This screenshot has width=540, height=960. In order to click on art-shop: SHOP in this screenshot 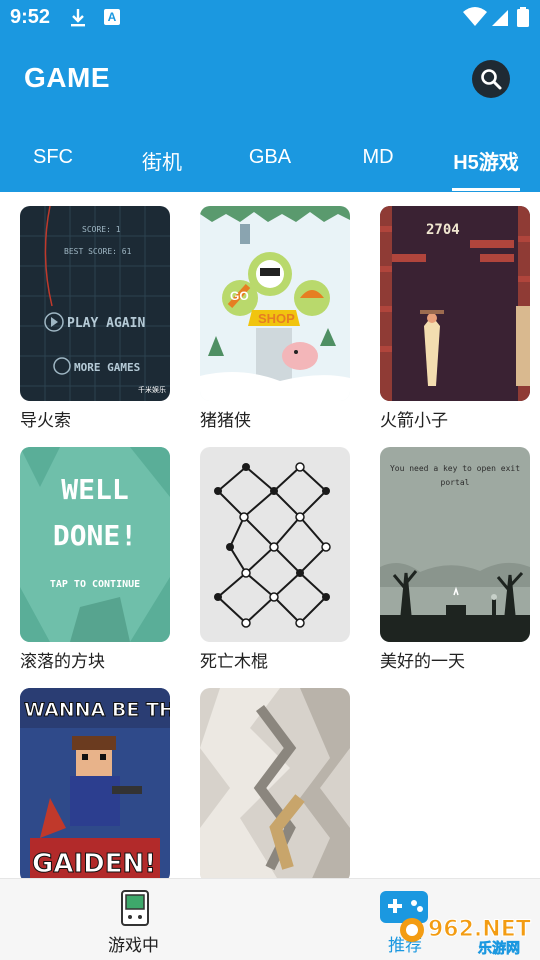, I will do `click(276, 318)`.